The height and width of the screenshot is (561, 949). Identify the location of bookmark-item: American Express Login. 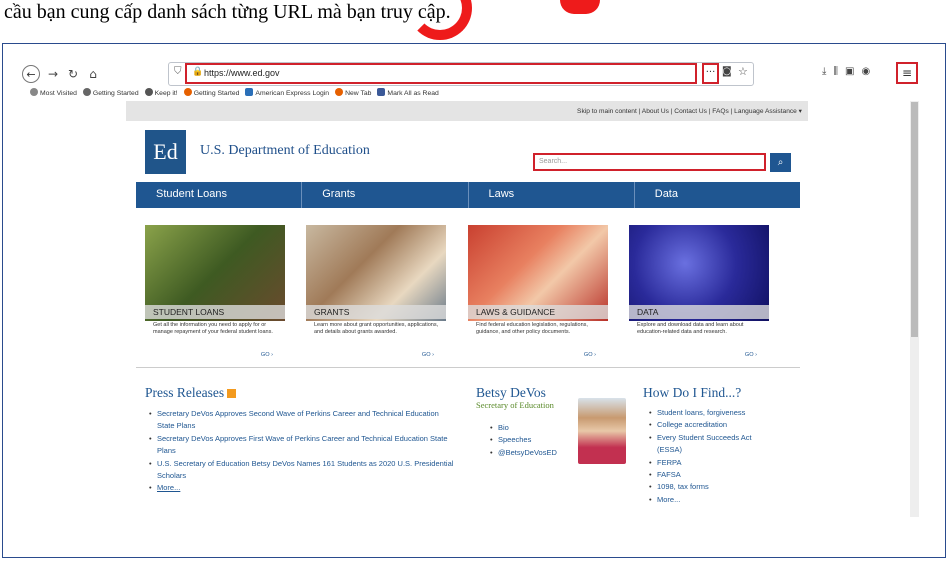
(287, 92).